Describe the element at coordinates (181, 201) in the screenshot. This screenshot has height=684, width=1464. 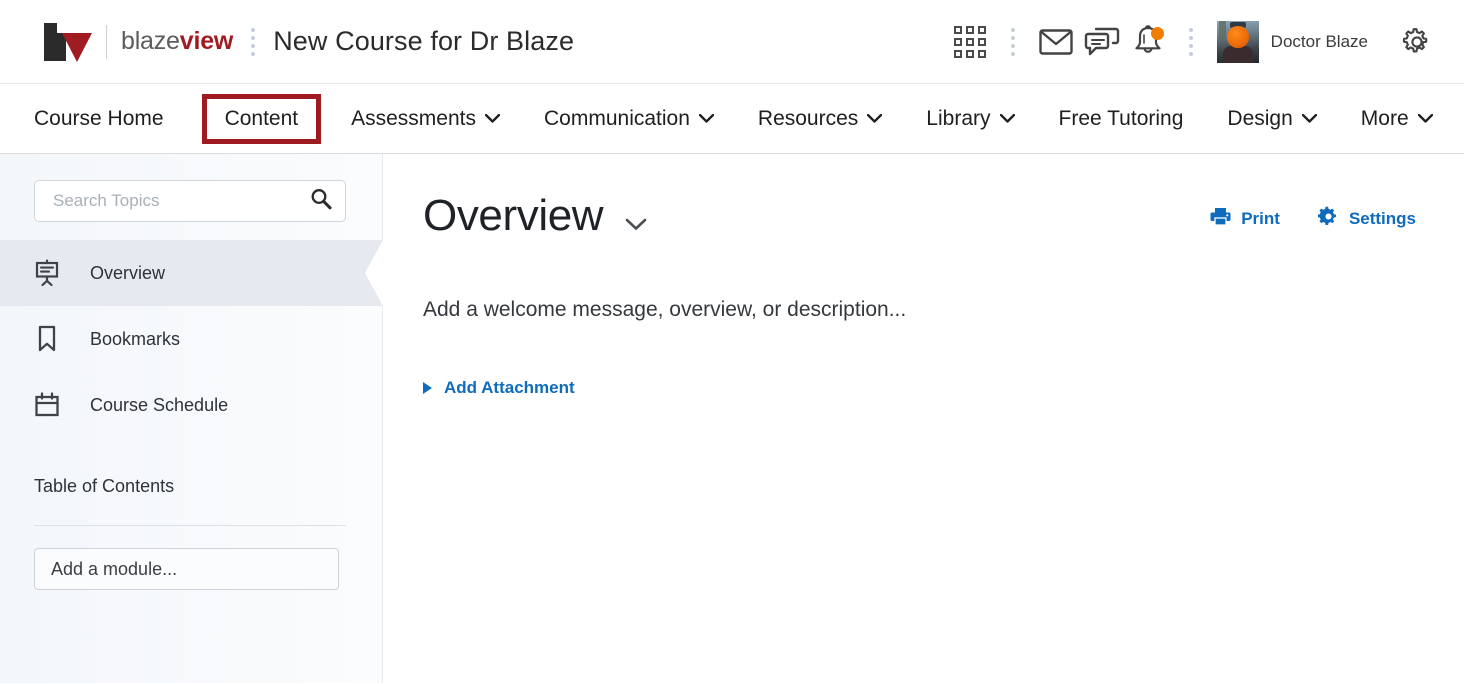
I see `search-input` at that location.